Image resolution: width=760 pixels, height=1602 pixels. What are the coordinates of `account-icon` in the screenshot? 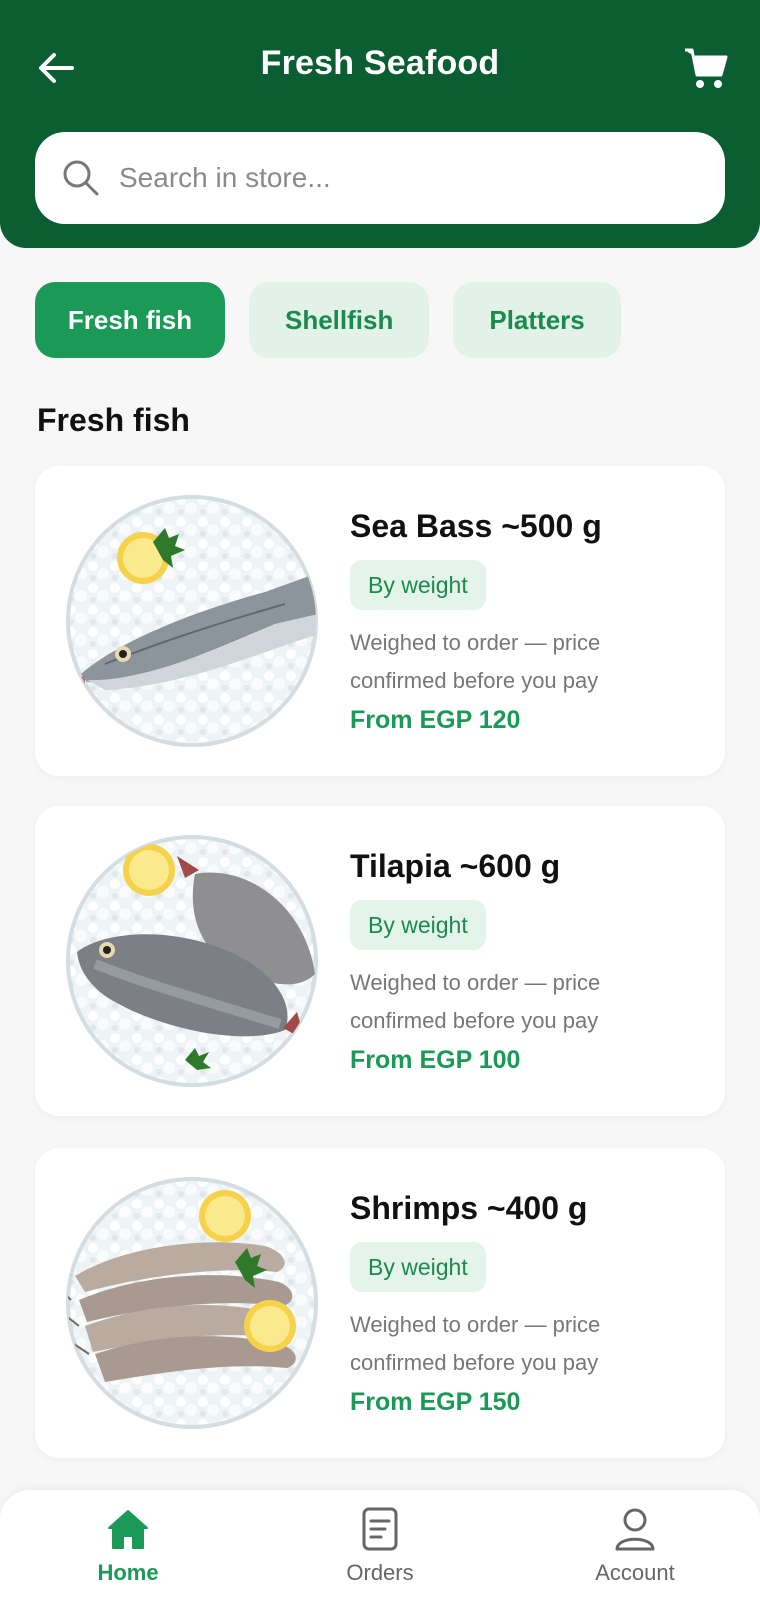 It's located at (635, 1529).